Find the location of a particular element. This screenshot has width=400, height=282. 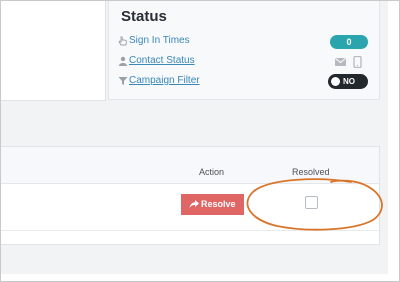

status-row-contact-status: Contact Status is located at coordinates (243, 62).